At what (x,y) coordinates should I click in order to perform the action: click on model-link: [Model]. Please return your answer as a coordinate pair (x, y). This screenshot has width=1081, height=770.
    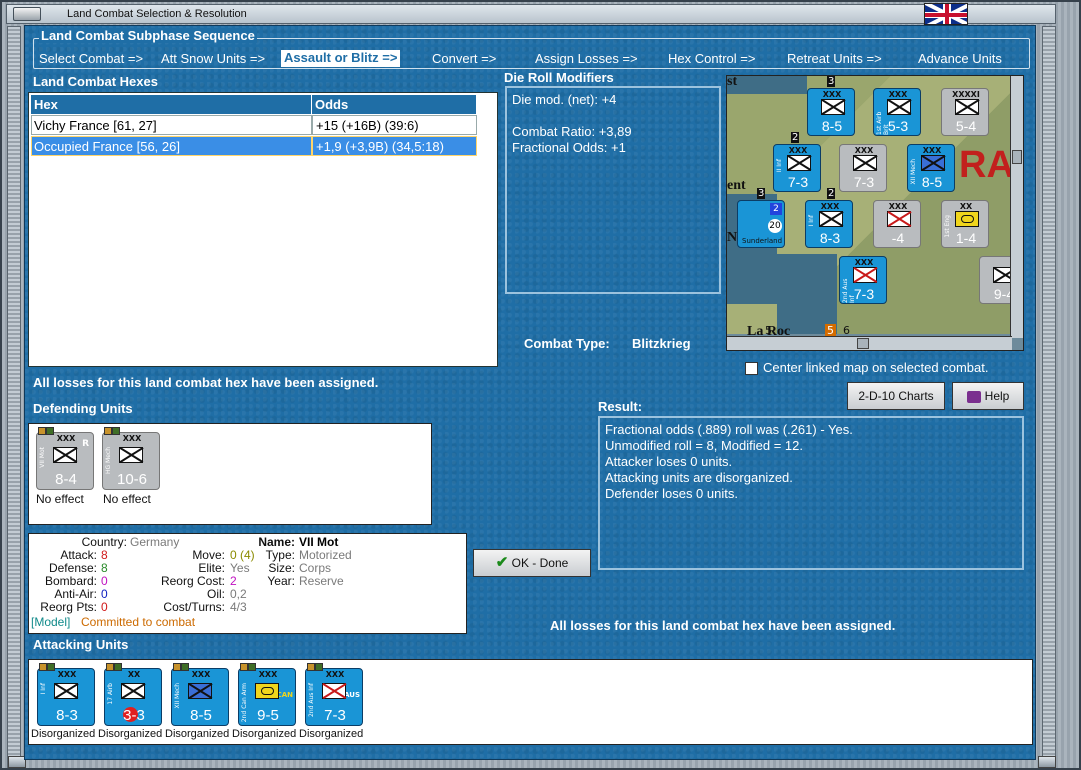
    Looking at the image, I should click on (50, 622).